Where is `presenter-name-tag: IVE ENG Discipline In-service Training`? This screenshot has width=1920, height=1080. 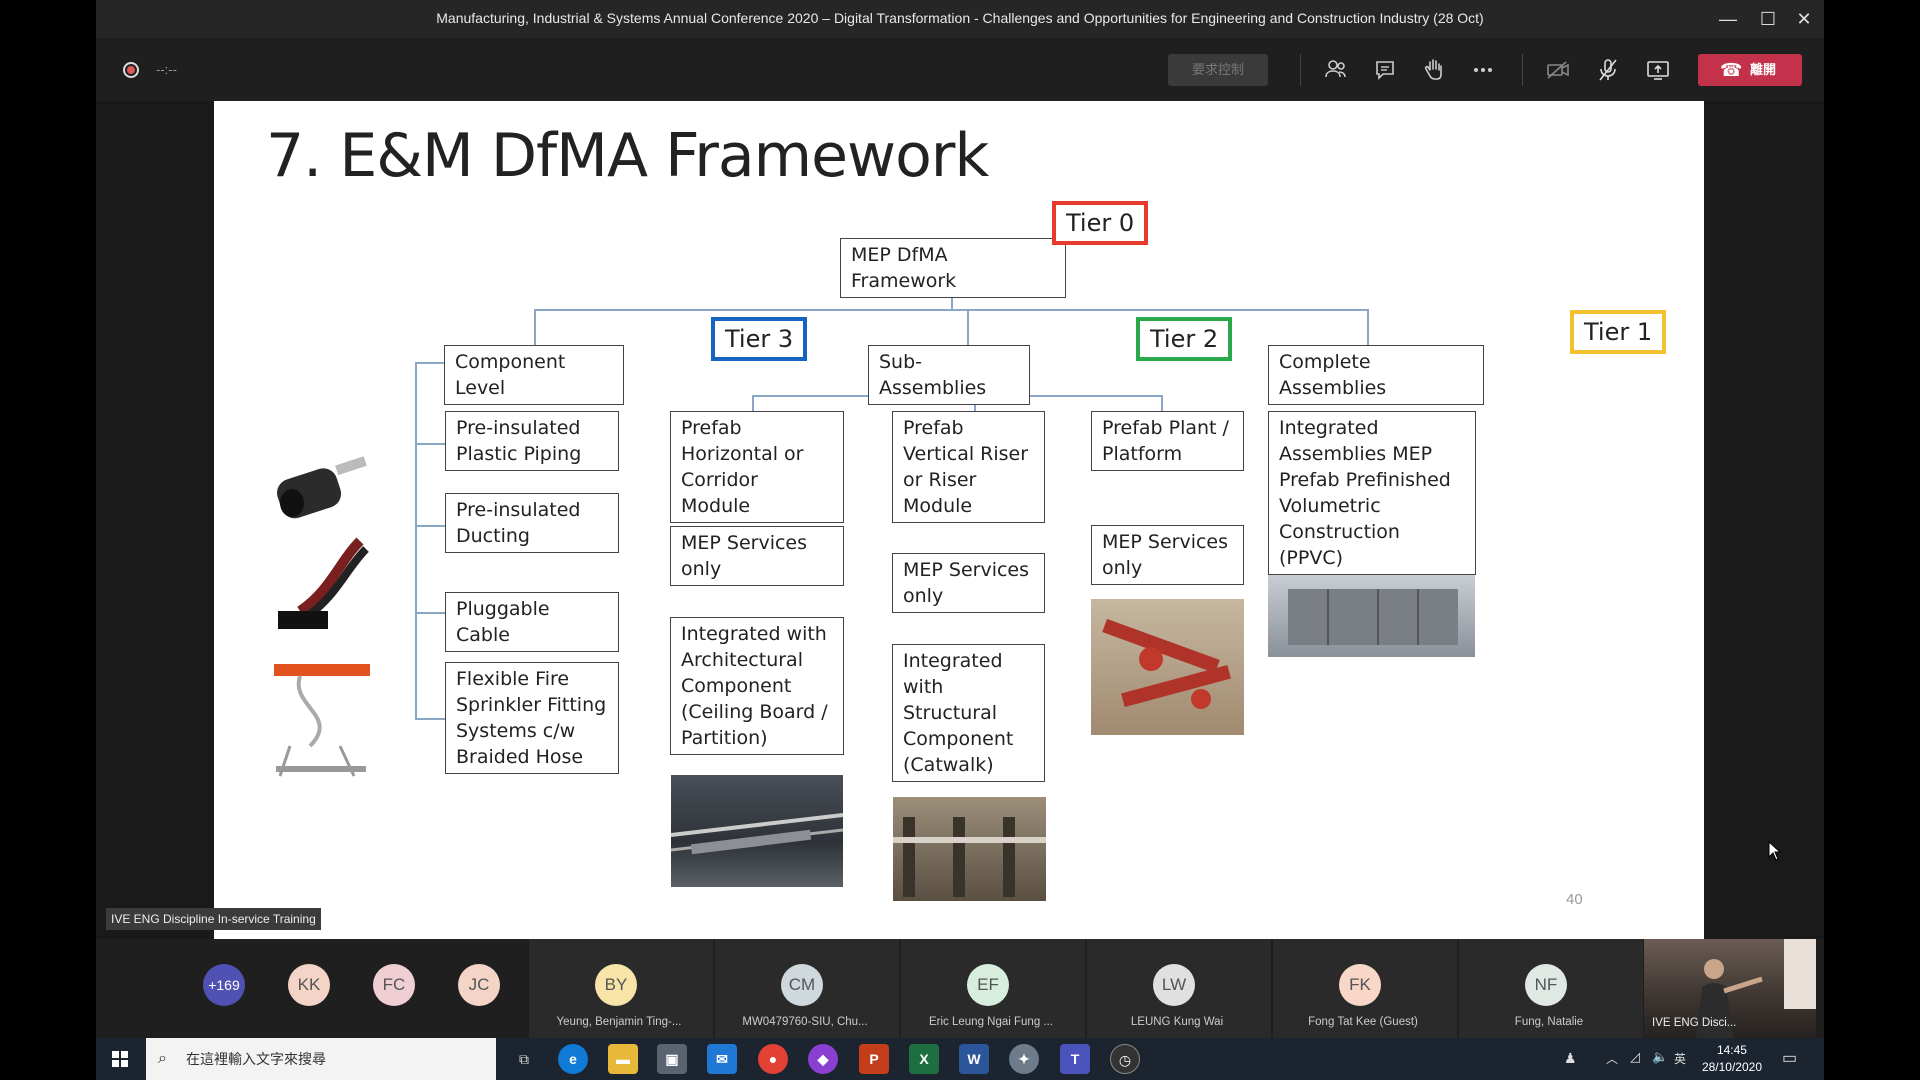
presenter-name-tag: IVE ENG Discipline In-service Training is located at coordinates (213, 919).